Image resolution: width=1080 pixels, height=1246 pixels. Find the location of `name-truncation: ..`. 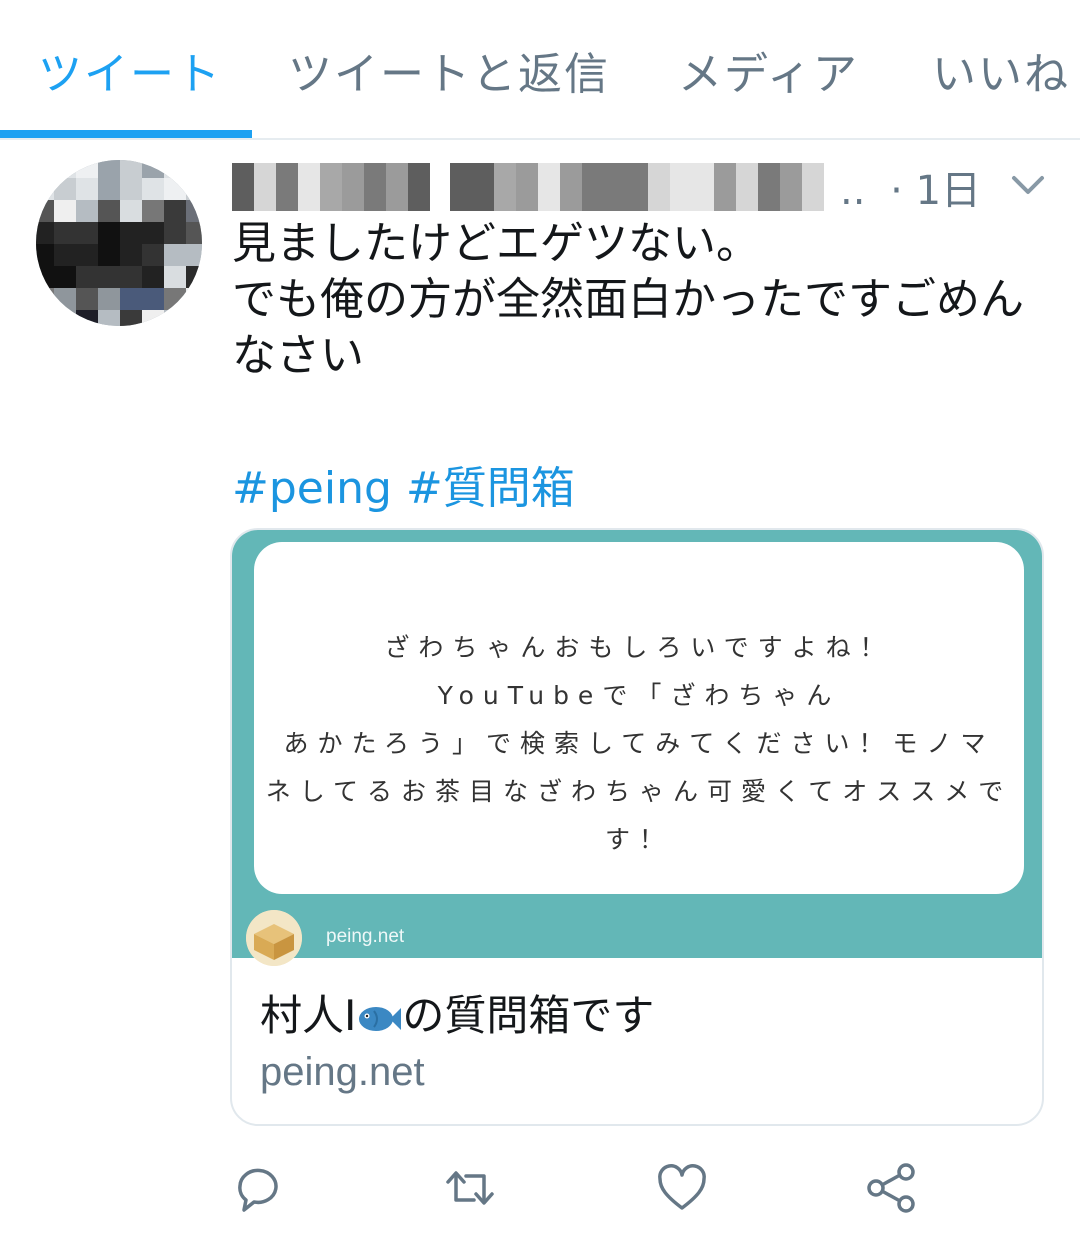

name-truncation: .. is located at coordinates (853, 191).